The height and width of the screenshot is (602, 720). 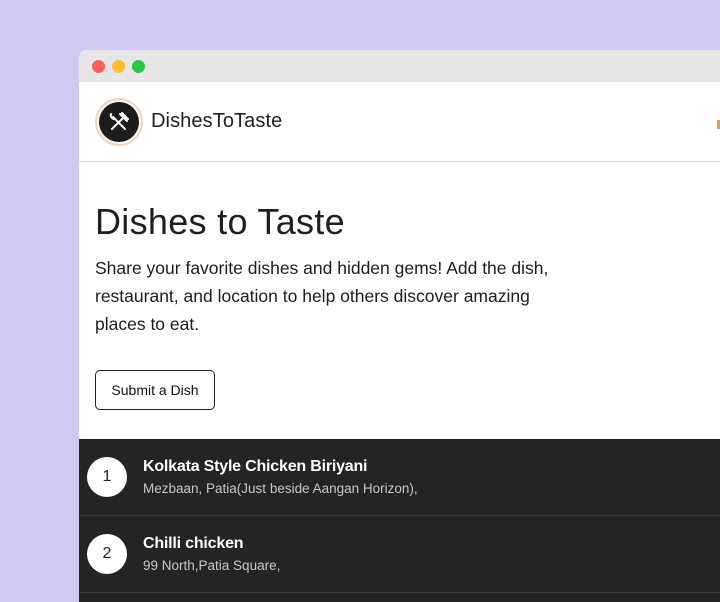 What do you see at coordinates (212, 565) in the screenshot?
I see `dish-location: 99 North,Patia Square,` at bounding box center [212, 565].